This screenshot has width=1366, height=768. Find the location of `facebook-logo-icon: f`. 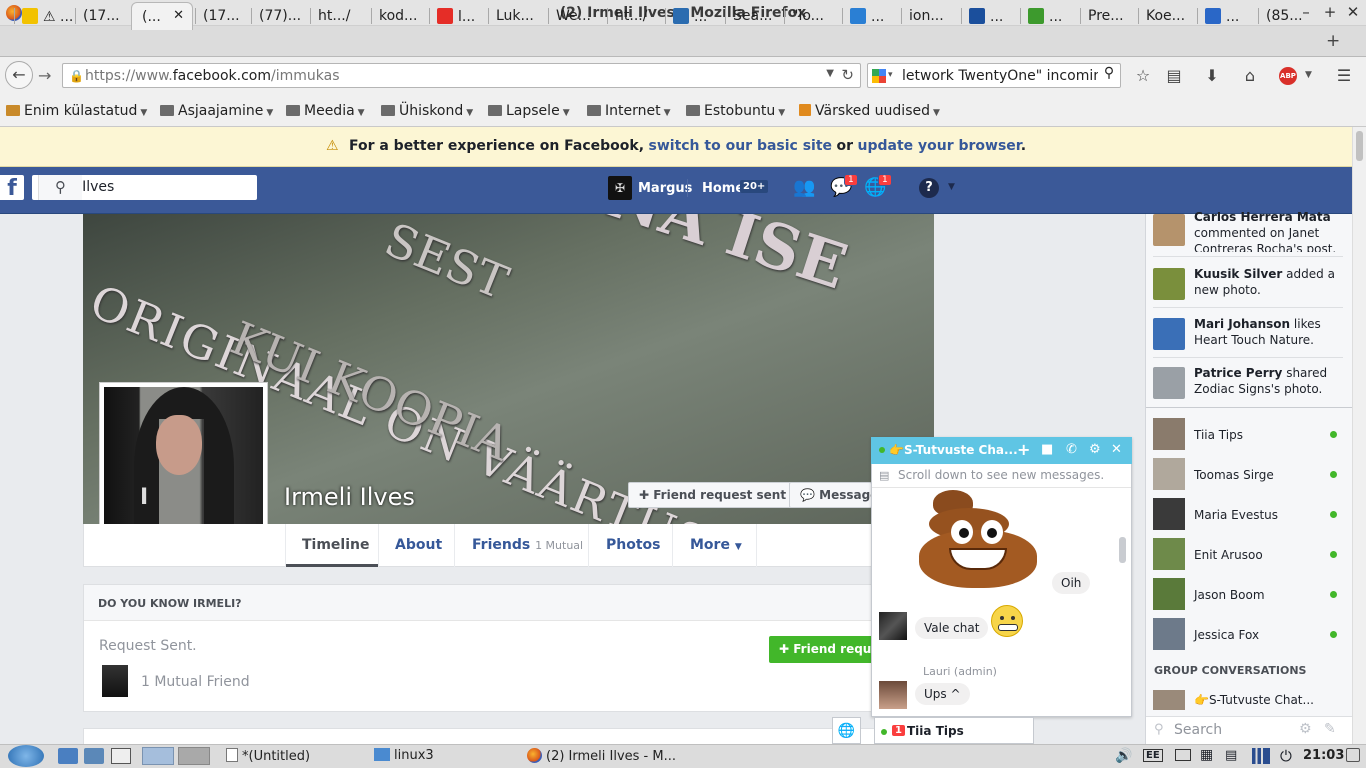

facebook-logo-icon: f is located at coordinates (12, 188).